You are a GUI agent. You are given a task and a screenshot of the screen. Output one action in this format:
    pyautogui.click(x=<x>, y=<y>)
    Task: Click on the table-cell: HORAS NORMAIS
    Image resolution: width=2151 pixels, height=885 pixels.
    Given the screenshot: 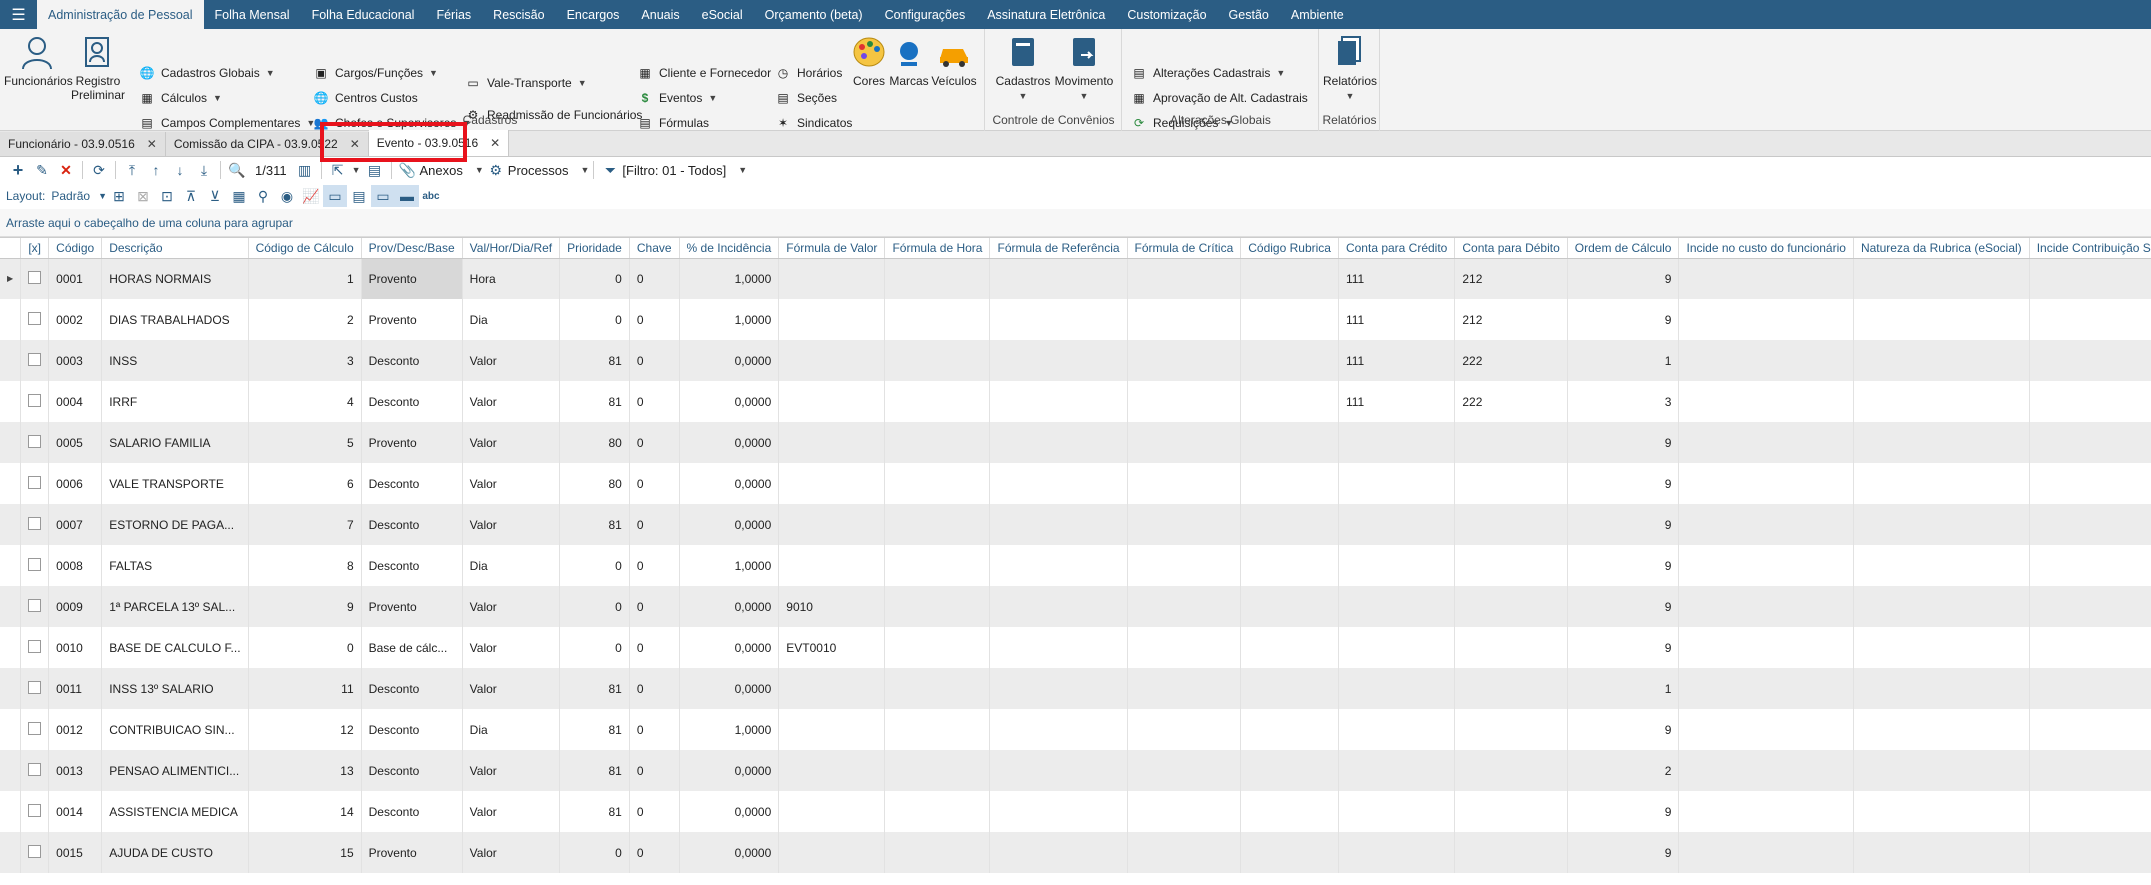 What is the action you would take?
    pyautogui.click(x=175, y=278)
    